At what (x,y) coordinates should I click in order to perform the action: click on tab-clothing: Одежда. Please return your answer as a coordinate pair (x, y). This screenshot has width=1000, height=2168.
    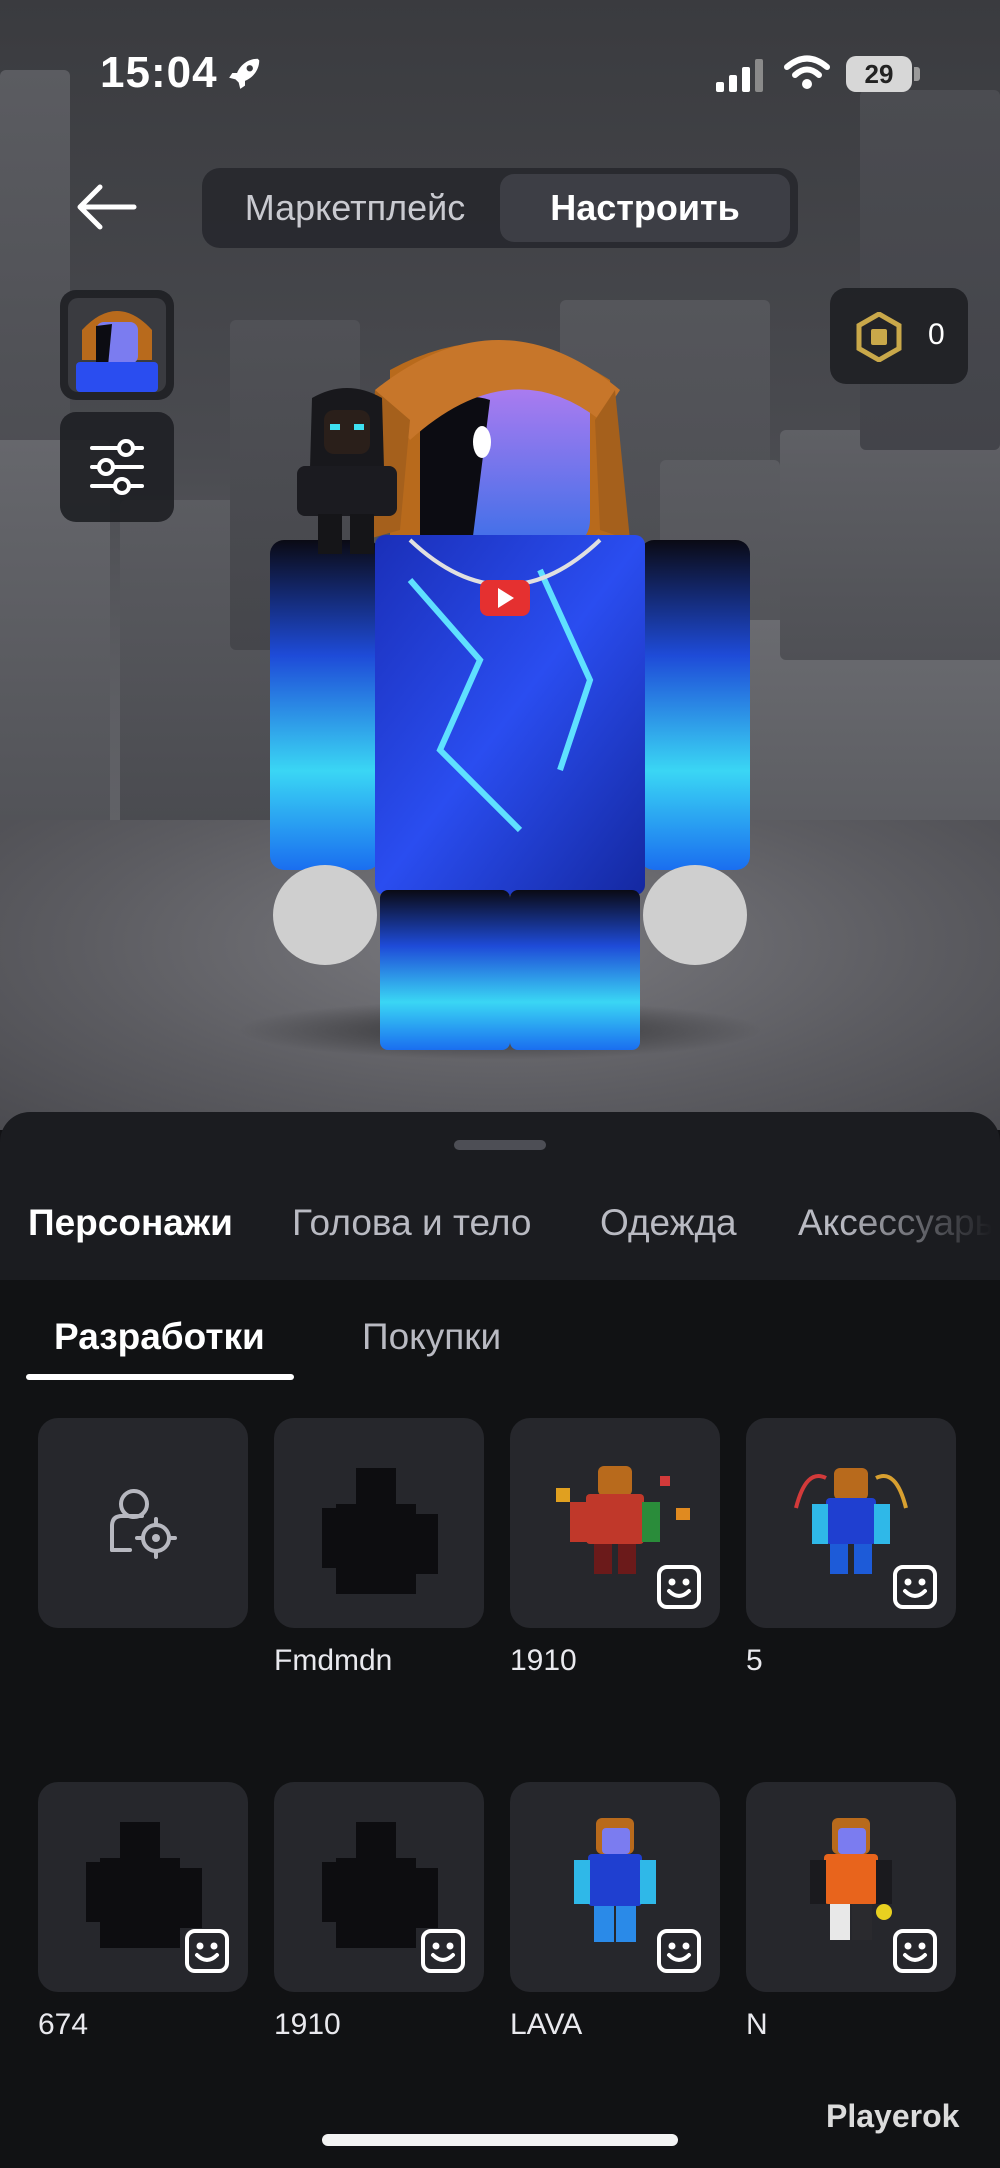
    Looking at the image, I should click on (668, 1223).